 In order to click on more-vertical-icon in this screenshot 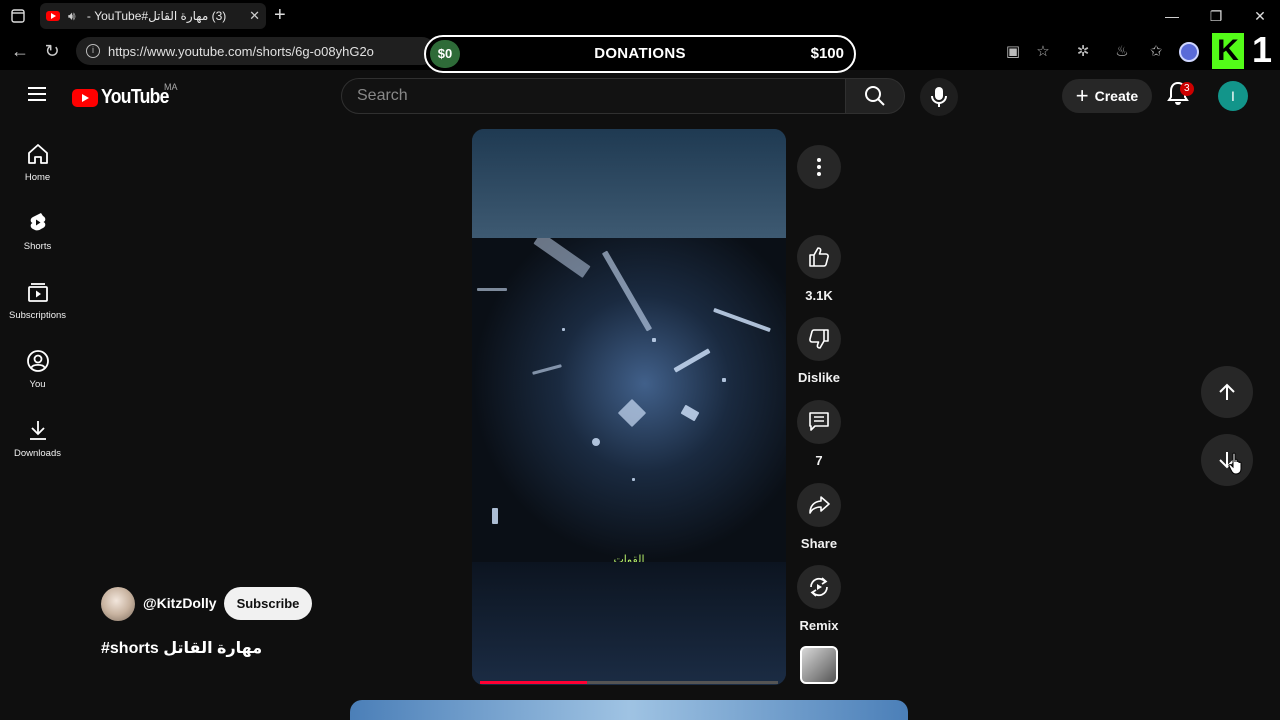, I will do `click(819, 167)`.